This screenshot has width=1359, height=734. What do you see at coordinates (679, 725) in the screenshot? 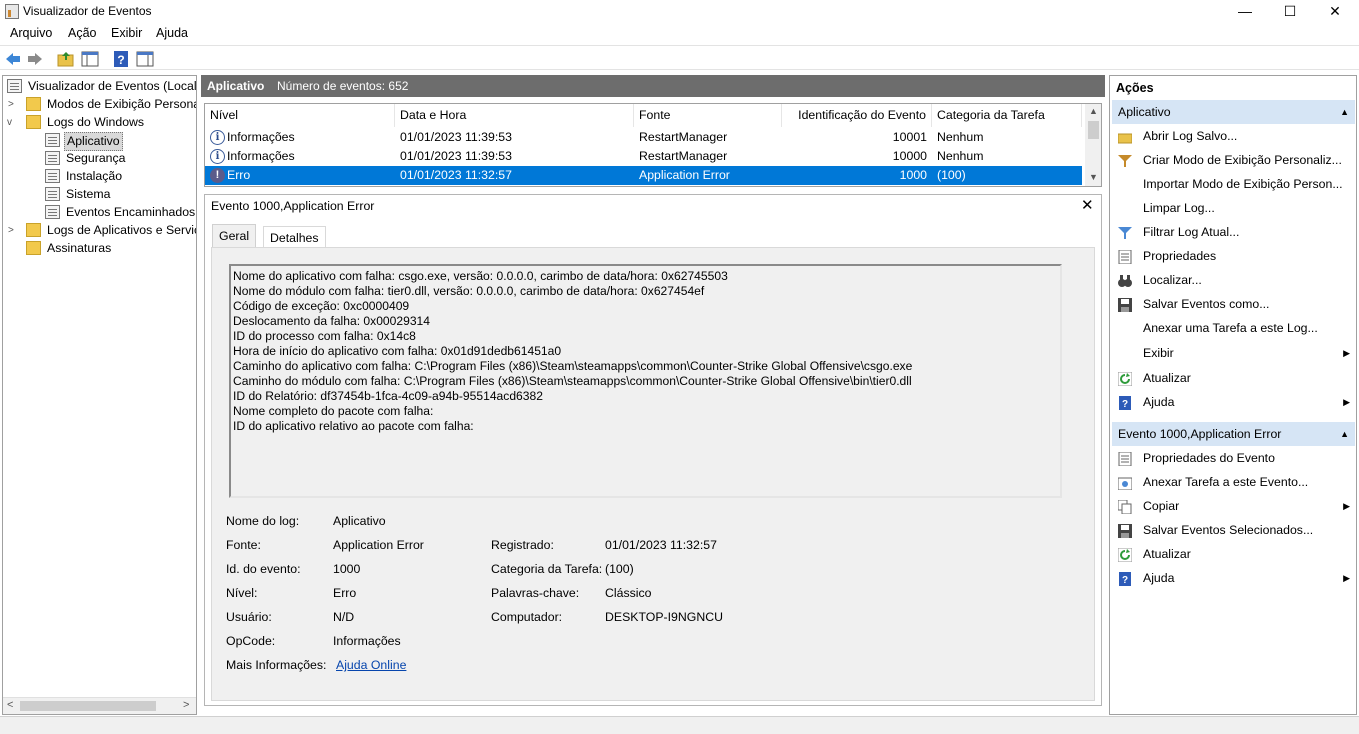
I see `status-bar` at bounding box center [679, 725].